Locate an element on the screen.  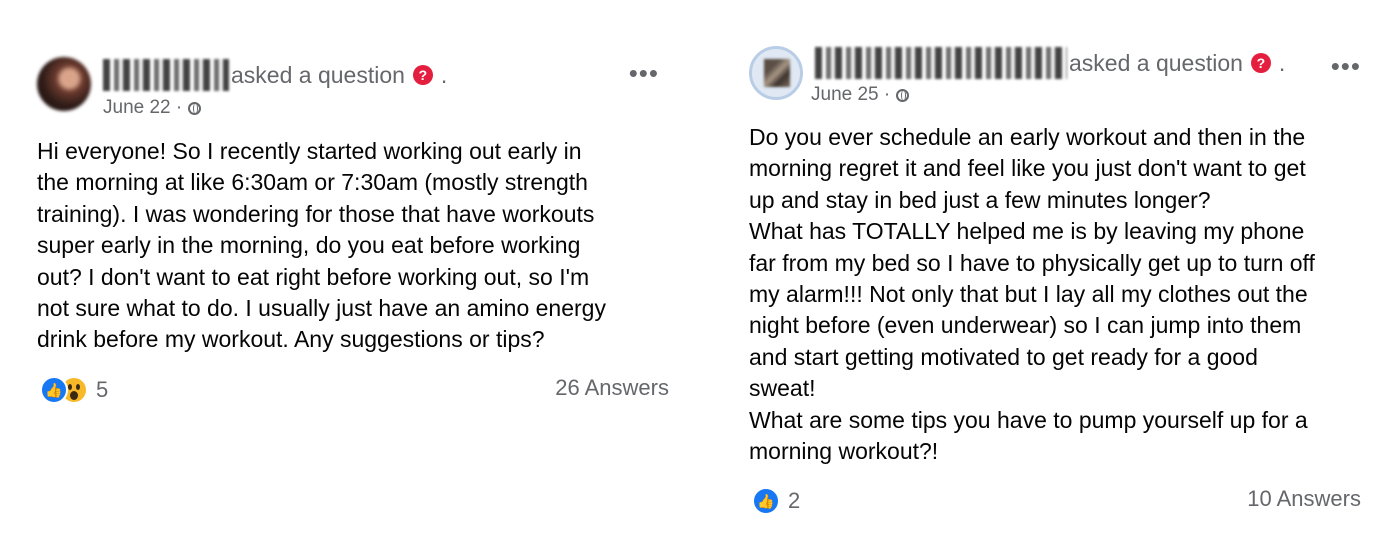
post-footer: 👍 2 10 Answers is located at coordinates (1055, 500).